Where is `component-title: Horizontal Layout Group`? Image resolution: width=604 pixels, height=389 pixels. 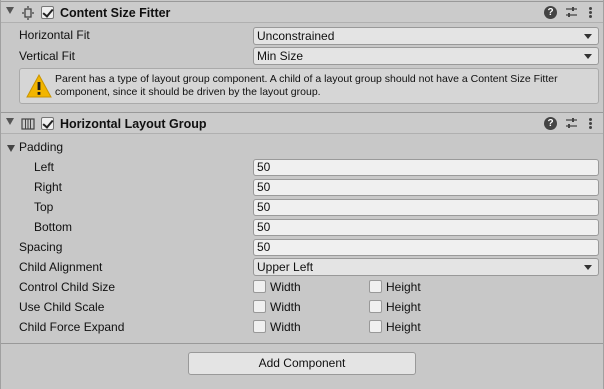 component-title: Horizontal Layout Group is located at coordinates (133, 124).